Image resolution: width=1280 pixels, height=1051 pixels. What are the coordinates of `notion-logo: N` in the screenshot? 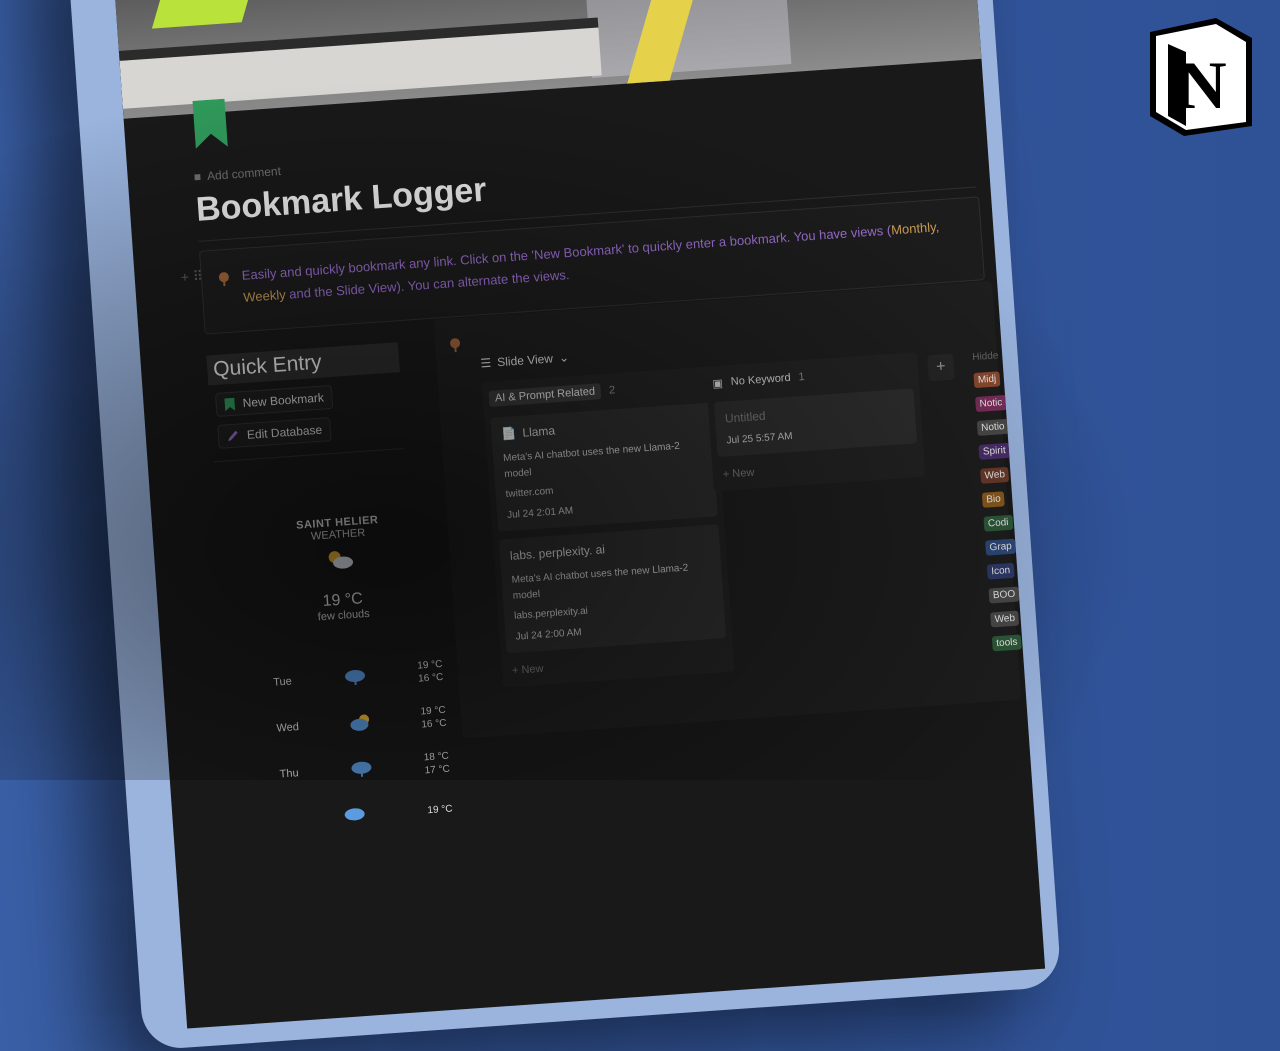 It's located at (1201, 77).